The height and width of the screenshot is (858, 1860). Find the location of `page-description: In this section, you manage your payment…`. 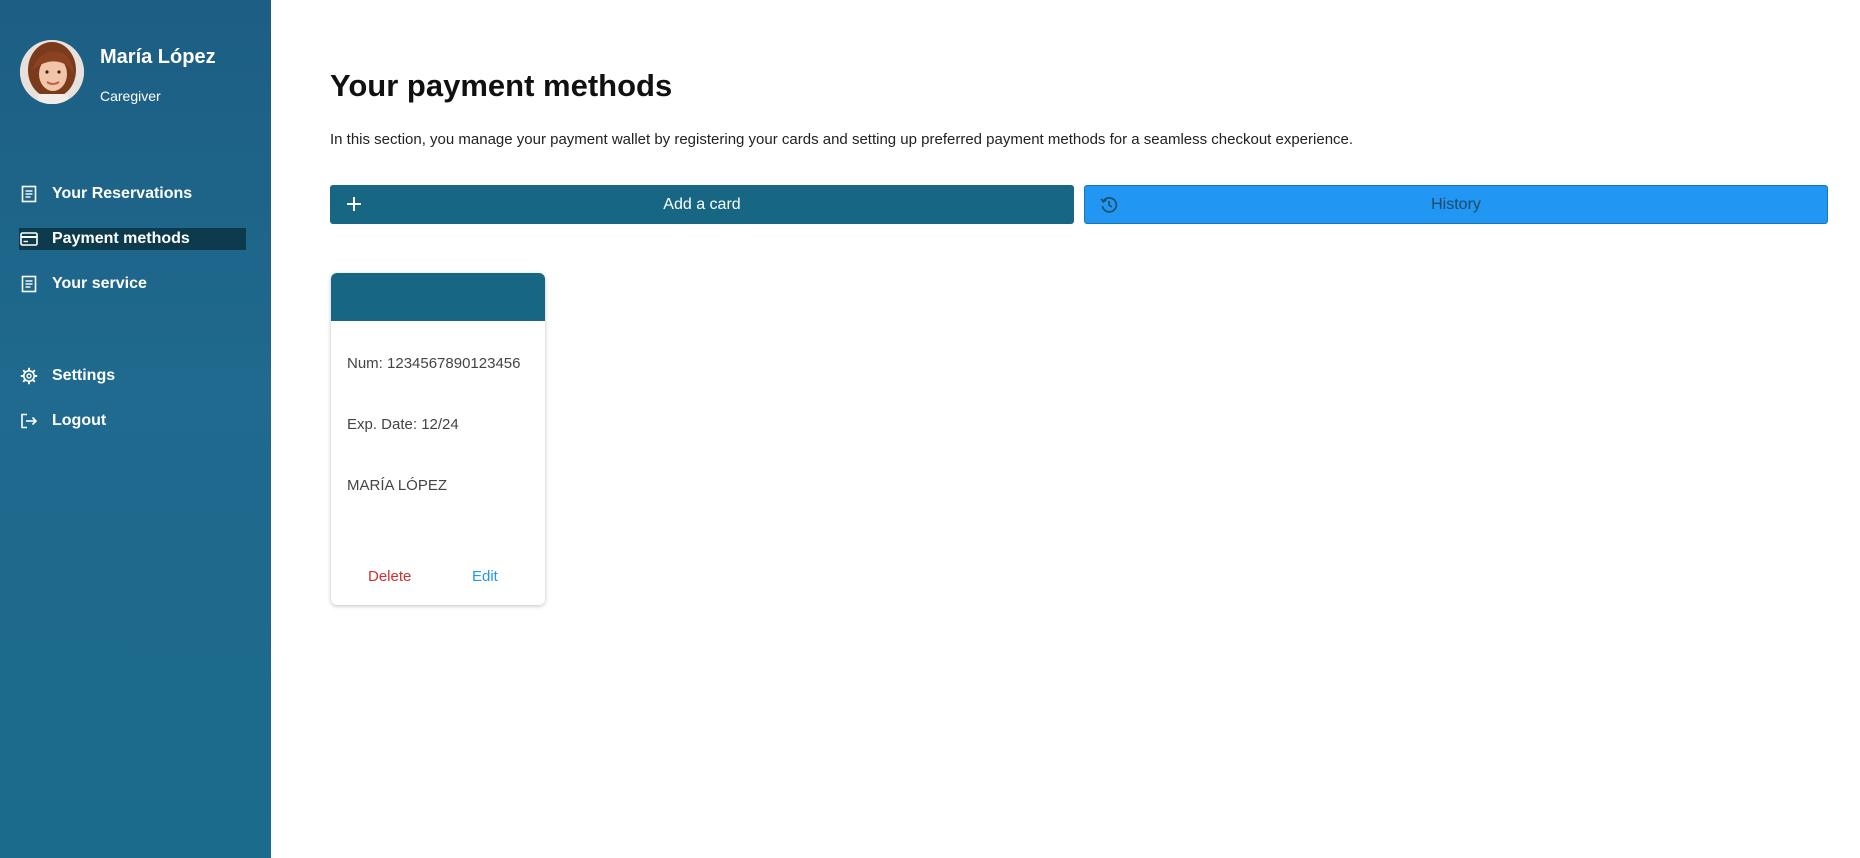

page-description: In this section, you manage your payment… is located at coordinates (842, 139).